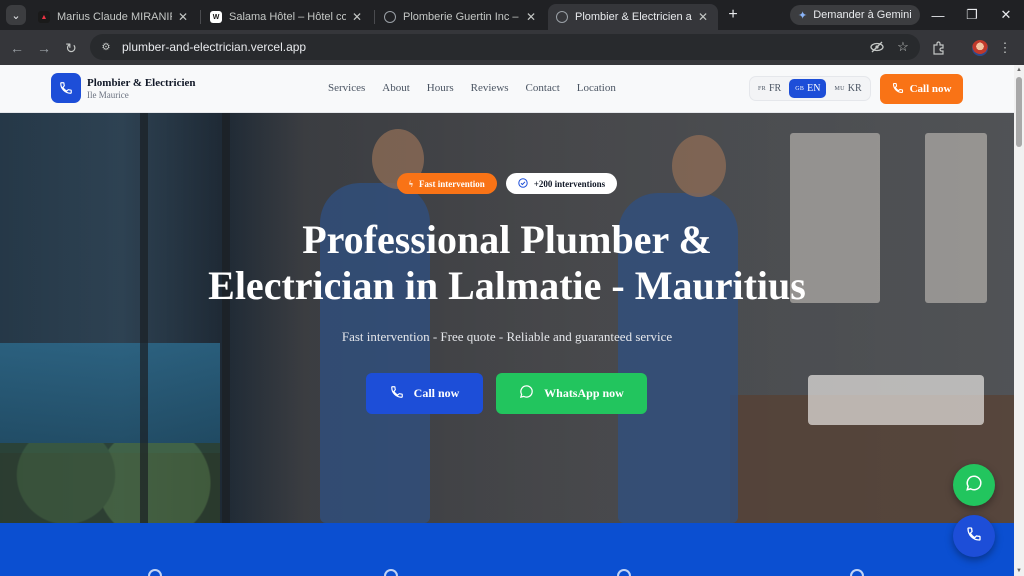 The width and height of the screenshot is (1024, 576). What do you see at coordinates (44, 17) in the screenshot?
I see `favicon-icon: ▲` at bounding box center [44, 17].